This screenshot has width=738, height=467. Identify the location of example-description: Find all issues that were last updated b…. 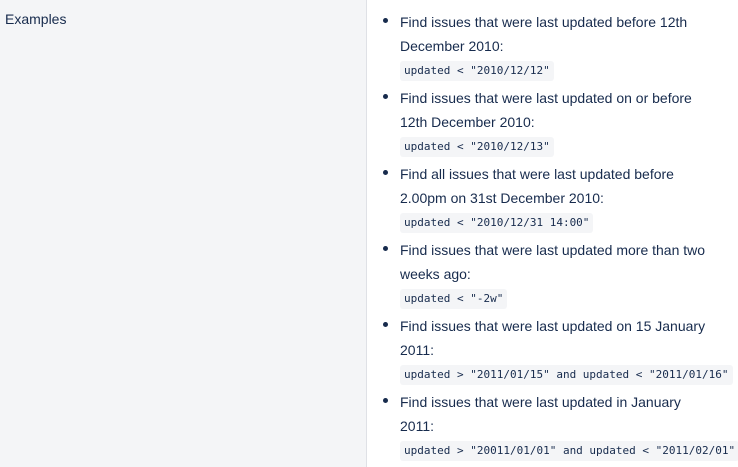
(537, 186).